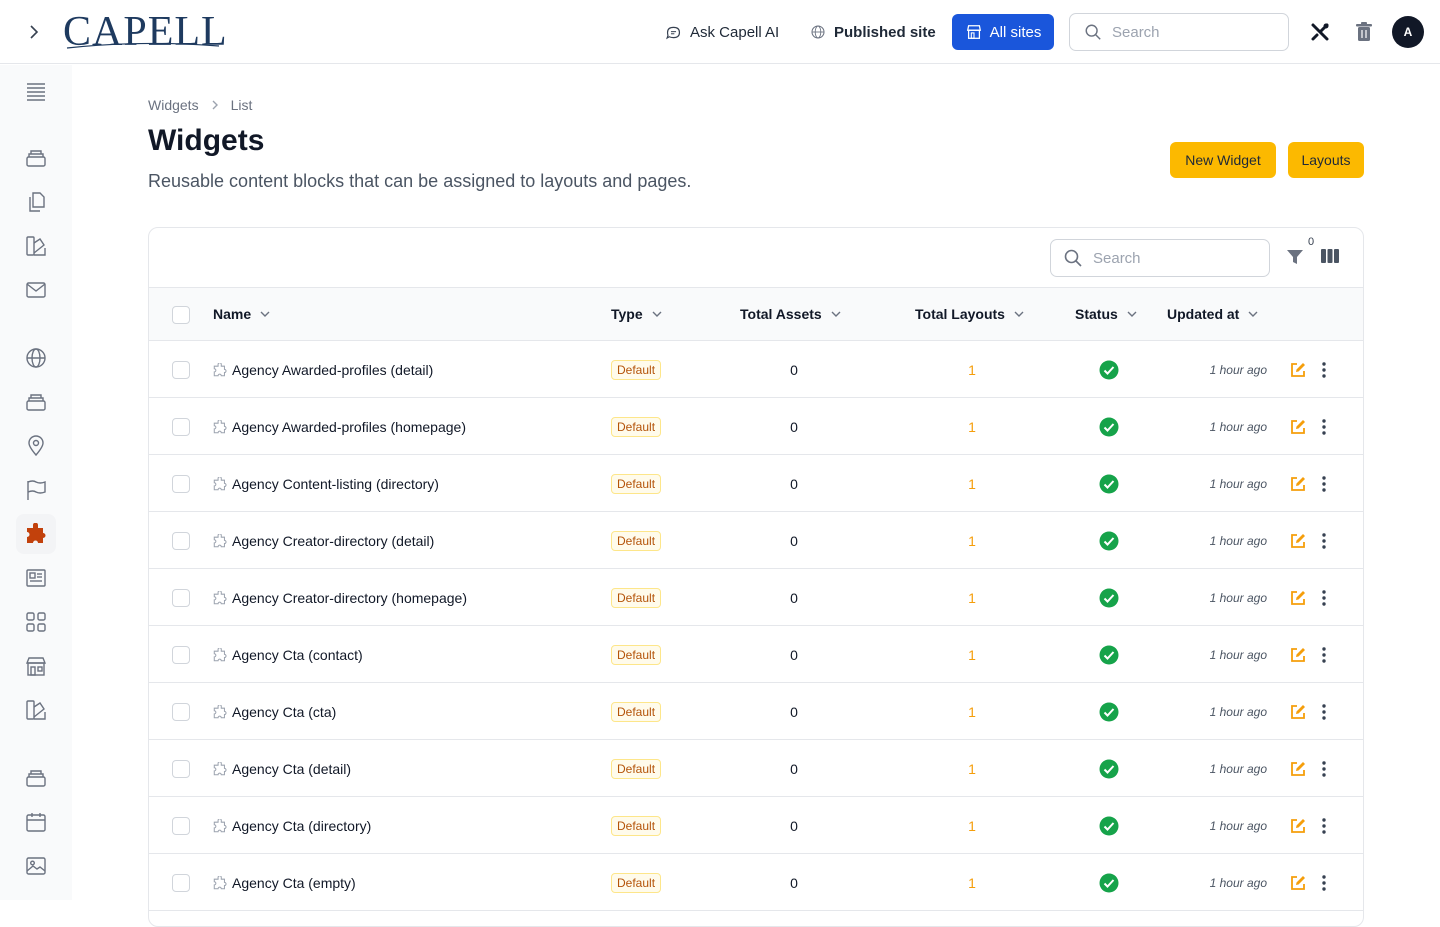  What do you see at coordinates (794, 768) in the screenshot?
I see `row-total-assets: 0` at bounding box center [794, 768].